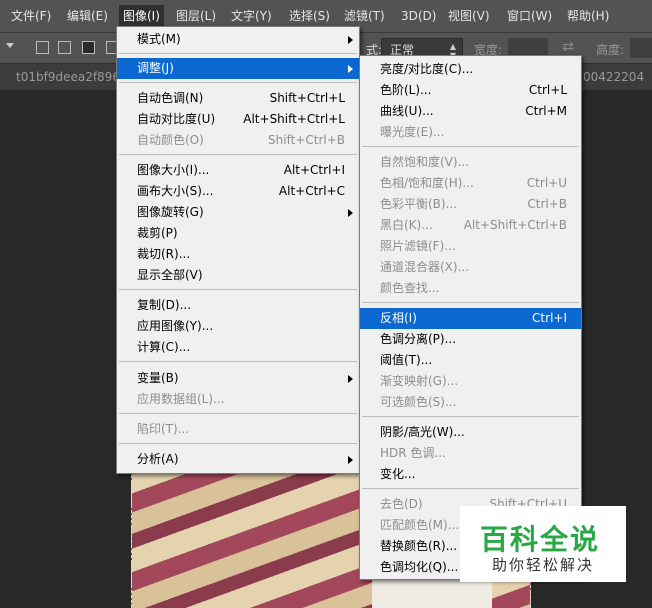 The width and height of the screenshot is (652, 608). I want to click on document-tab-2: 00422204, so click(613, 77).